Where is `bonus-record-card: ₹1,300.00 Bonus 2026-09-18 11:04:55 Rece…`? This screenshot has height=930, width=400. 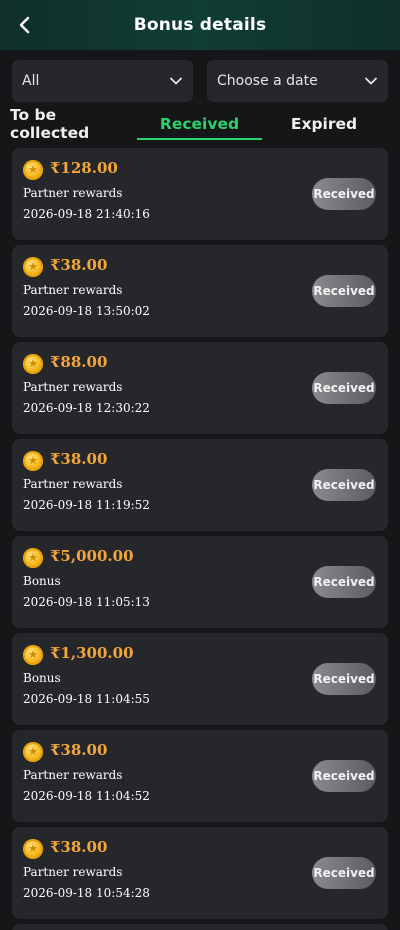
bonus-record-card: ₹1,300.00 Bonus 2026-09-18 11:04:55 Rece… is located at coordinates (200, 679).